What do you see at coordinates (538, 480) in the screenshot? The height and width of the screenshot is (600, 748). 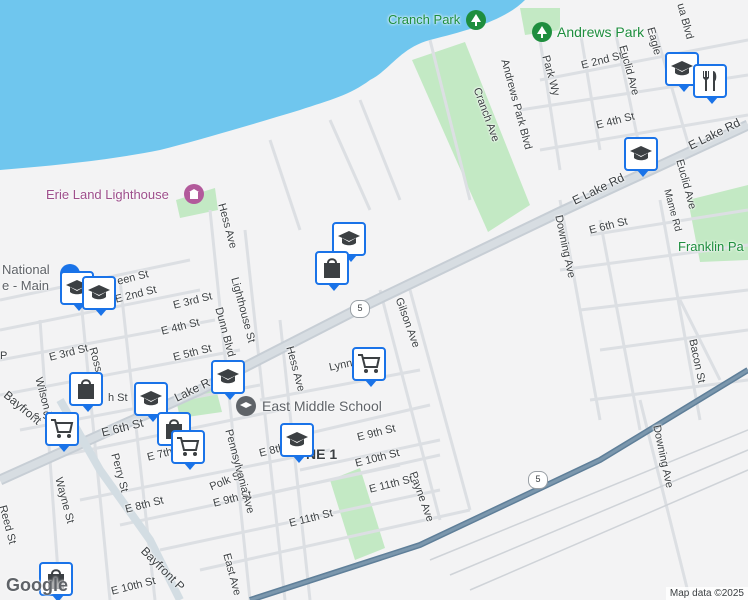 I see `route-5-shield-2: 5` at bounding box center [538, 480].